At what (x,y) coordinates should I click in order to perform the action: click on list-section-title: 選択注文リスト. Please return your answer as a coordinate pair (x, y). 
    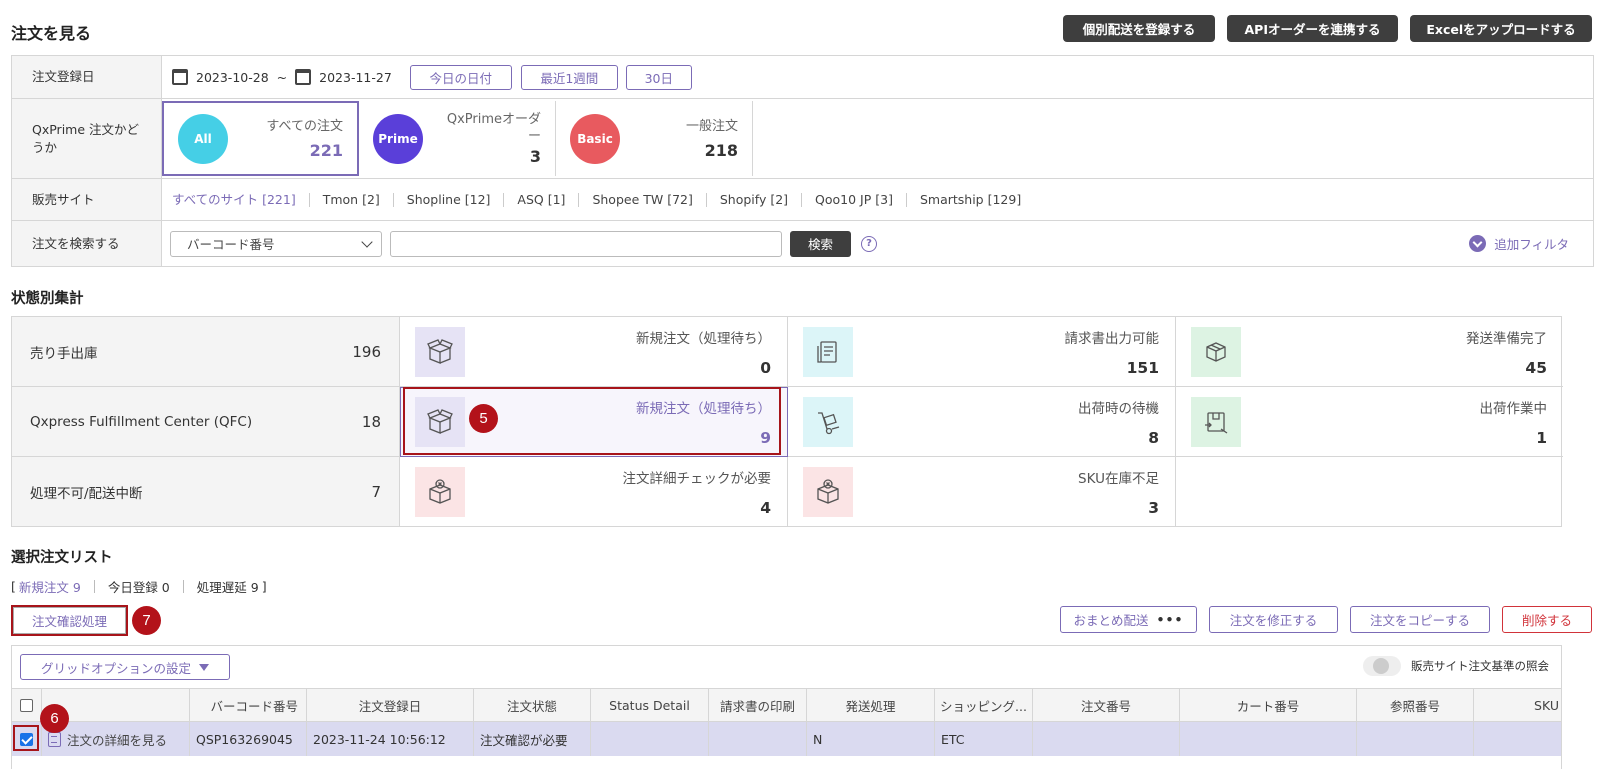
    Looking at the image, I should click on (62, 558).